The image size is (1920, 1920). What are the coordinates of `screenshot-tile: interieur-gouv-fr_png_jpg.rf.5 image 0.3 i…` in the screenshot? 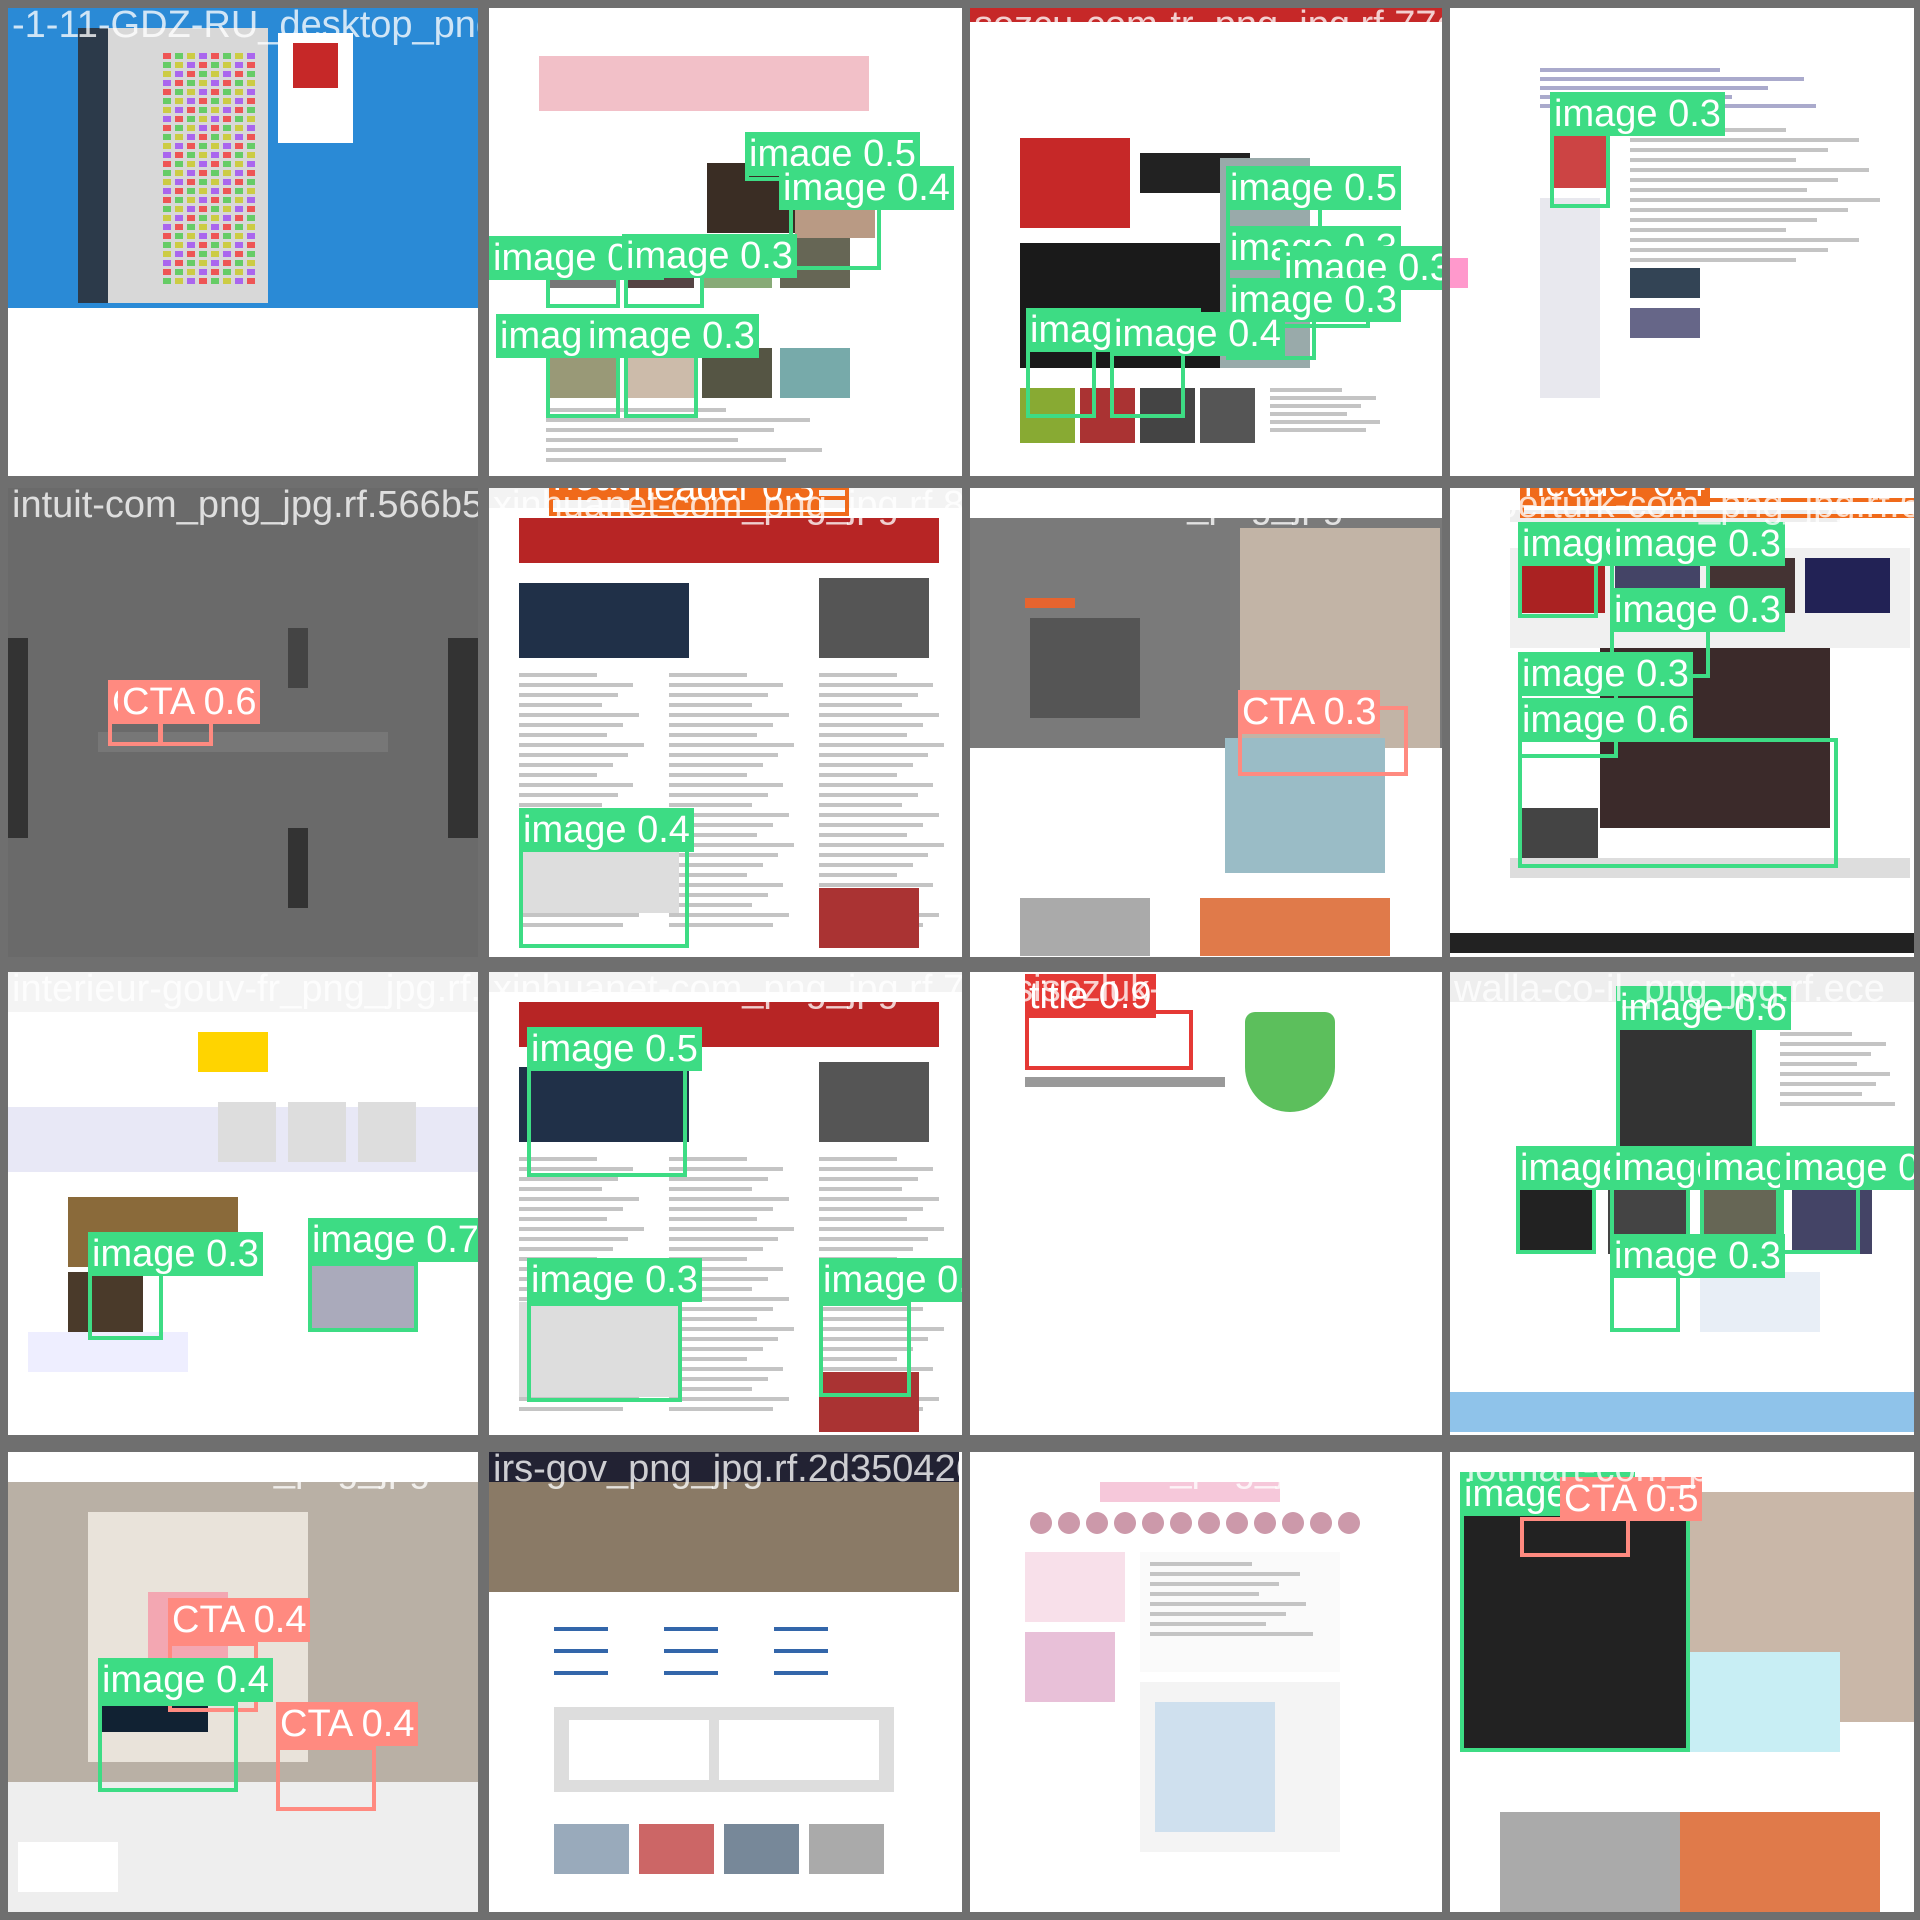 It's located at (243, 1203).